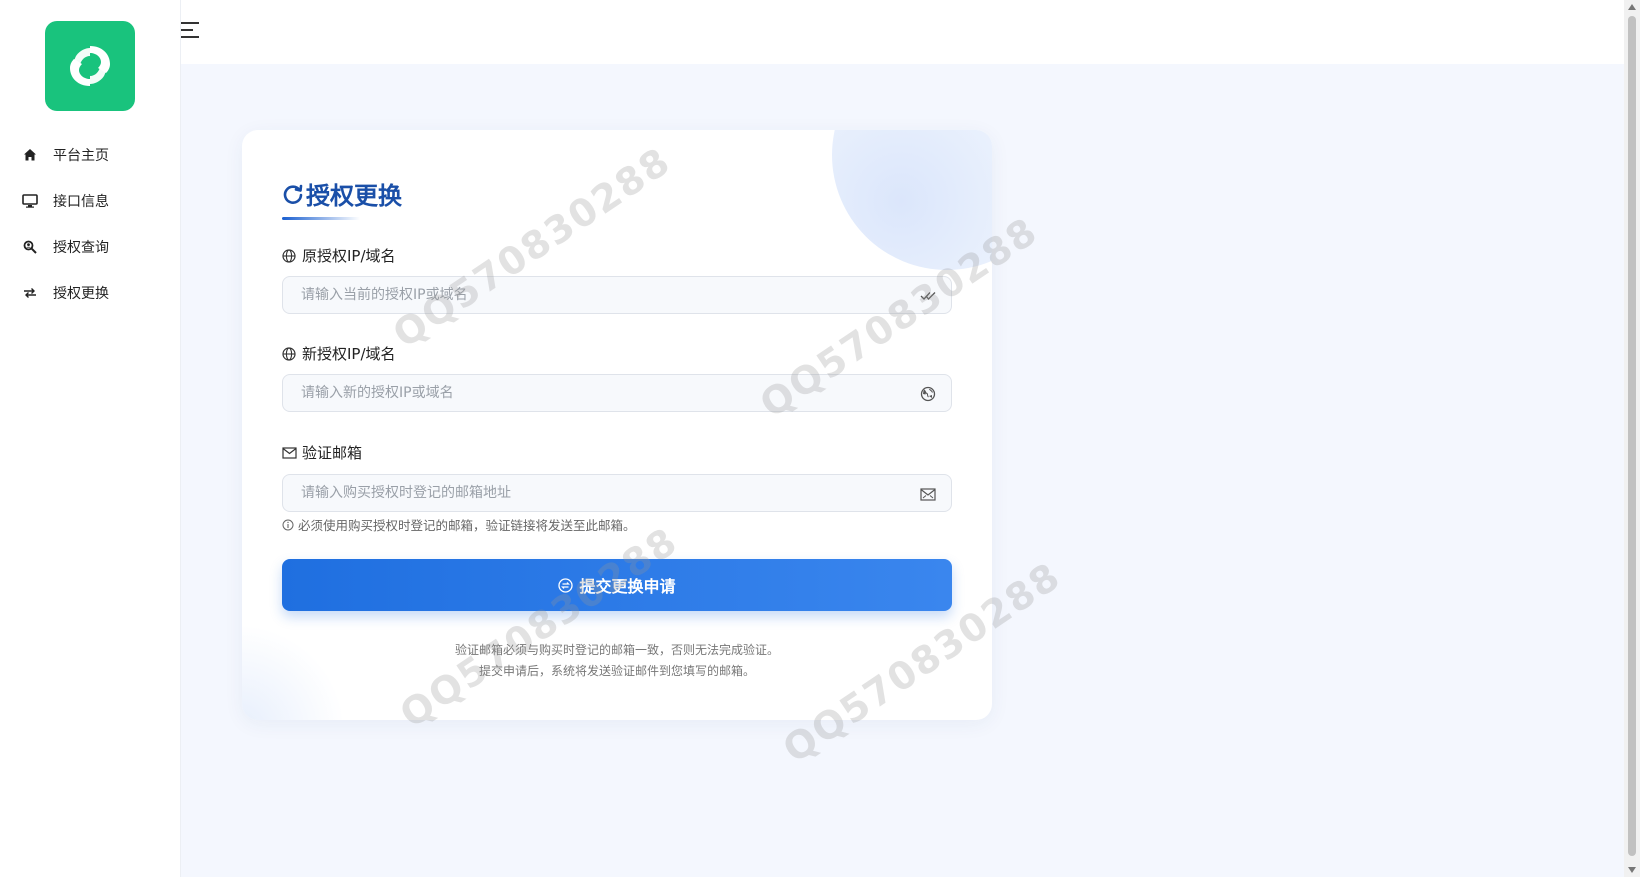 Image resolution: width=1640 pixels, height=877 pixels. I want to click on top-header, so click(902, 32).